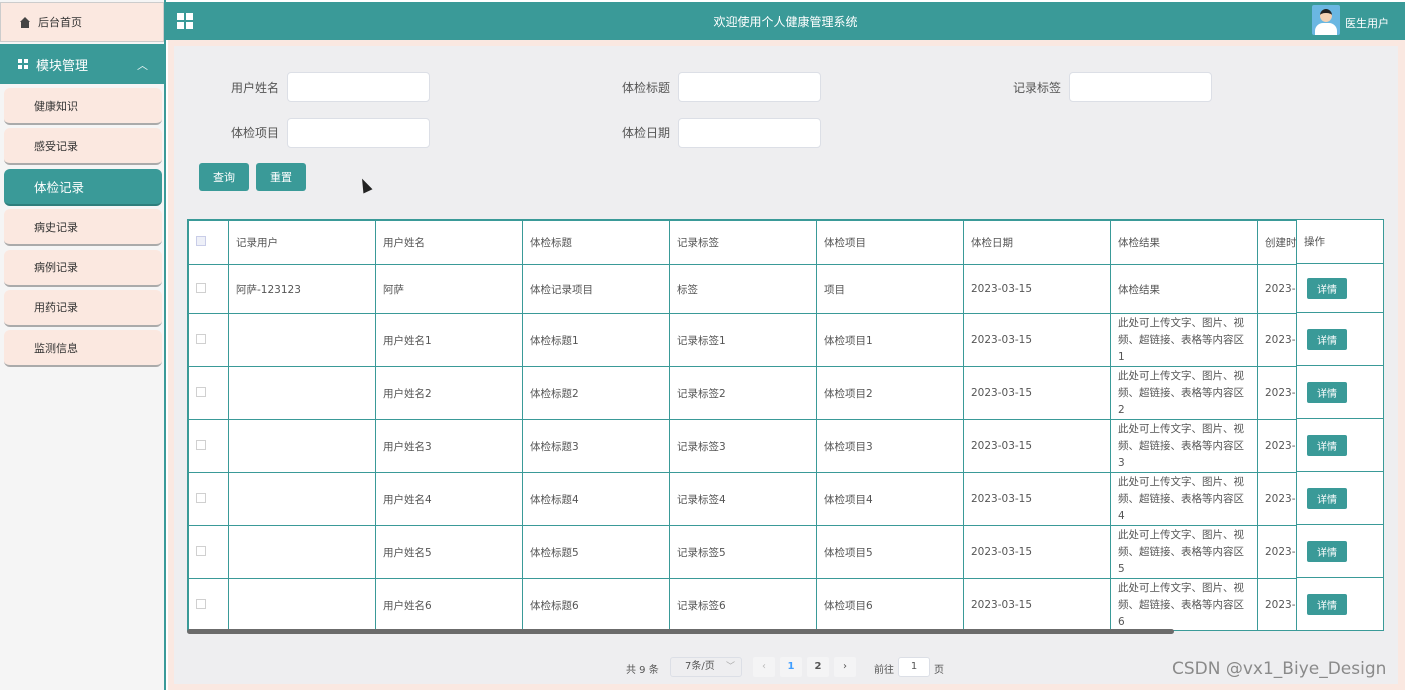  I want to click on sidebar-home-link: 后台首页, so click(82, 22).